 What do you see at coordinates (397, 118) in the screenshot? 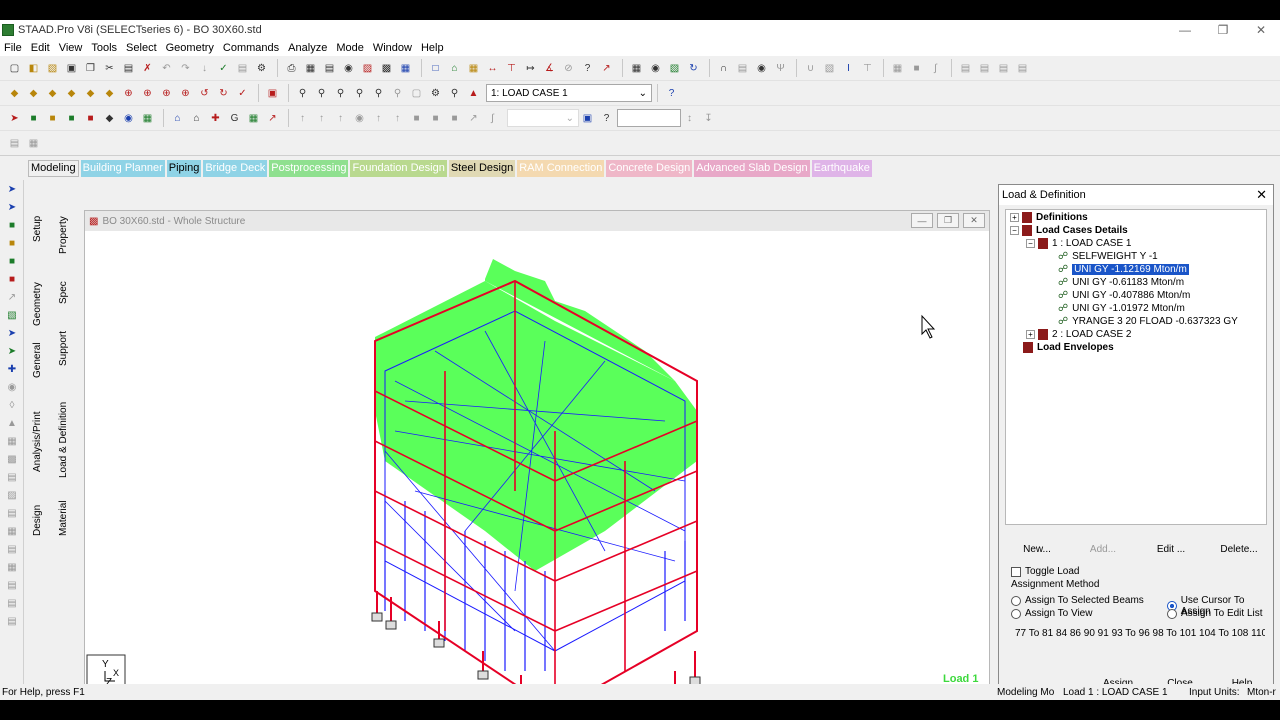
I see `post-icon-6: ↑` at bounding box center [397, 118].